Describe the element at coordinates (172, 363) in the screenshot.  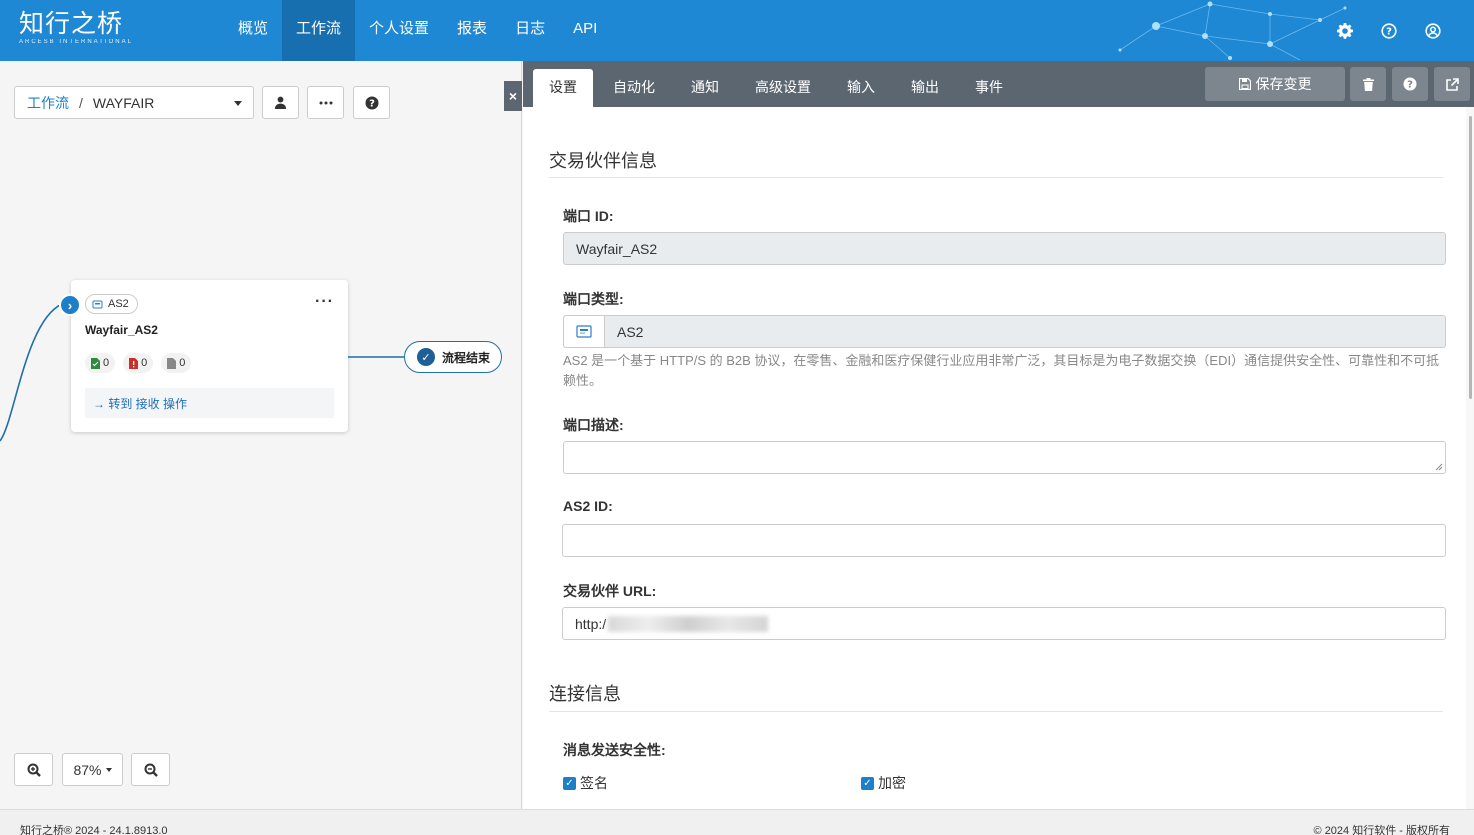
I see `file-pending-icon` at that location.